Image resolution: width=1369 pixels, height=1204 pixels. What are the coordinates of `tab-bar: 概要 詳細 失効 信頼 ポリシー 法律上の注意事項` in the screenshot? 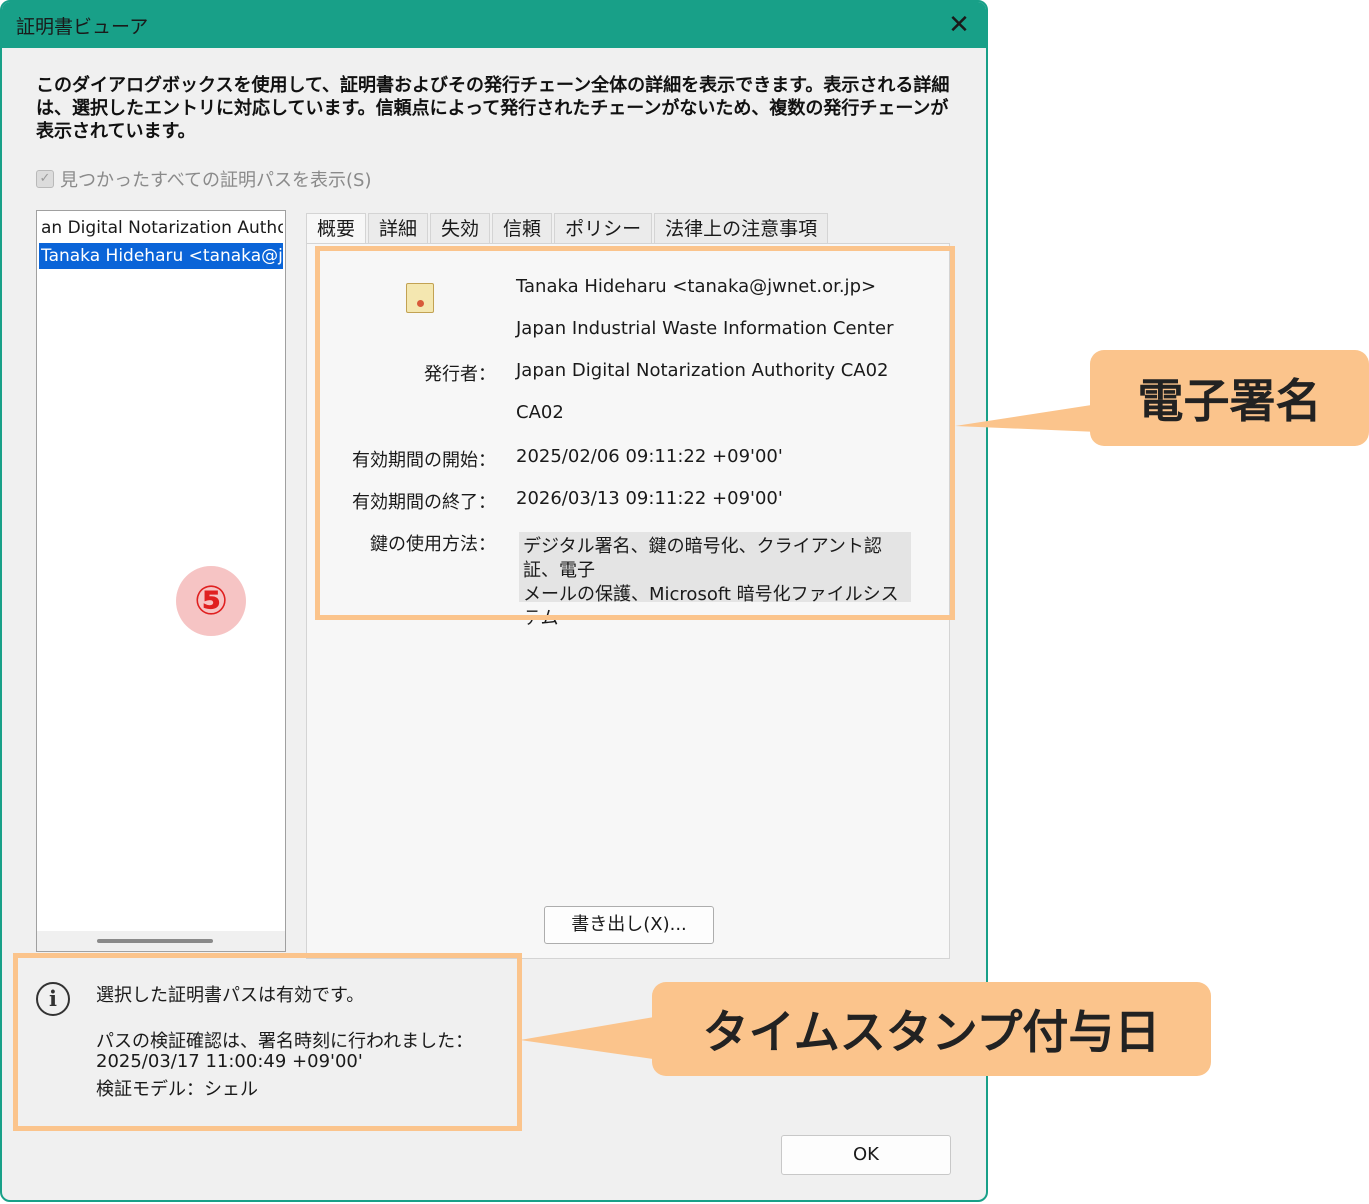 It's located at (568, 228).